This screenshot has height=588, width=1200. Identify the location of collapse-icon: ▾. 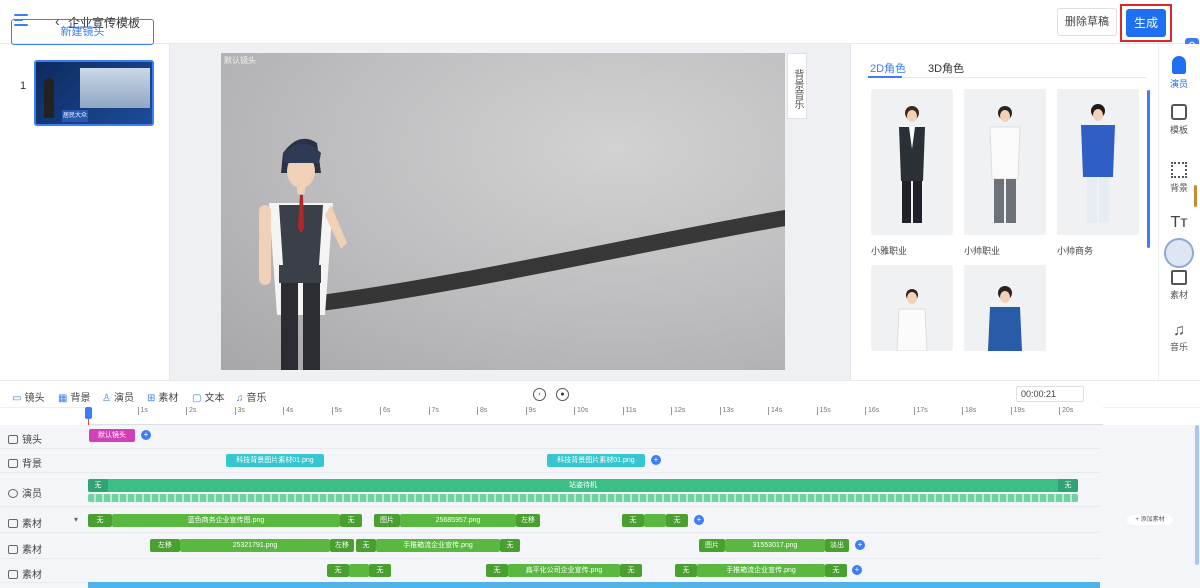
(76, 519).